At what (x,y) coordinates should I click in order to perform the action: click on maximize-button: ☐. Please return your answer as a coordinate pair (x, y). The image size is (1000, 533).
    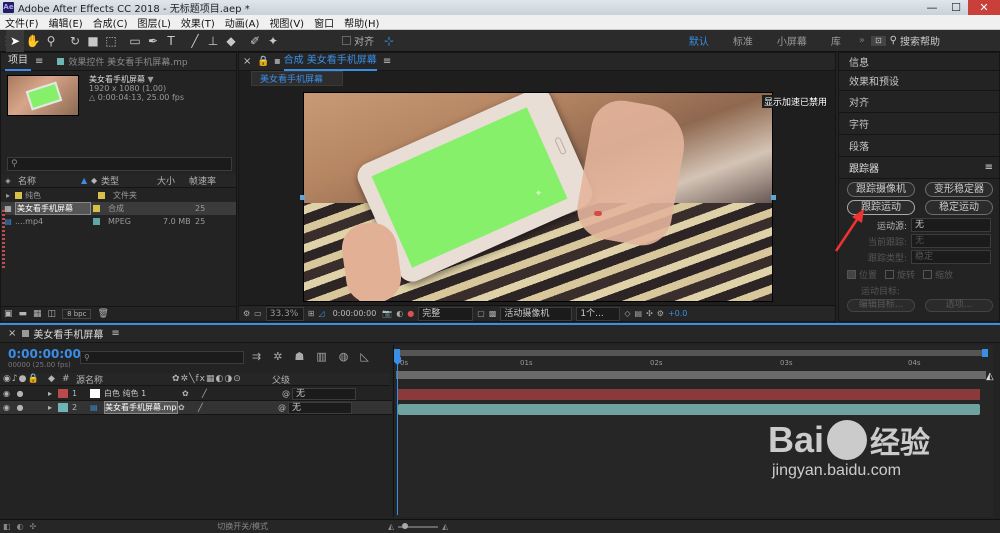
    Looking at the image, I should click on (956, 7).